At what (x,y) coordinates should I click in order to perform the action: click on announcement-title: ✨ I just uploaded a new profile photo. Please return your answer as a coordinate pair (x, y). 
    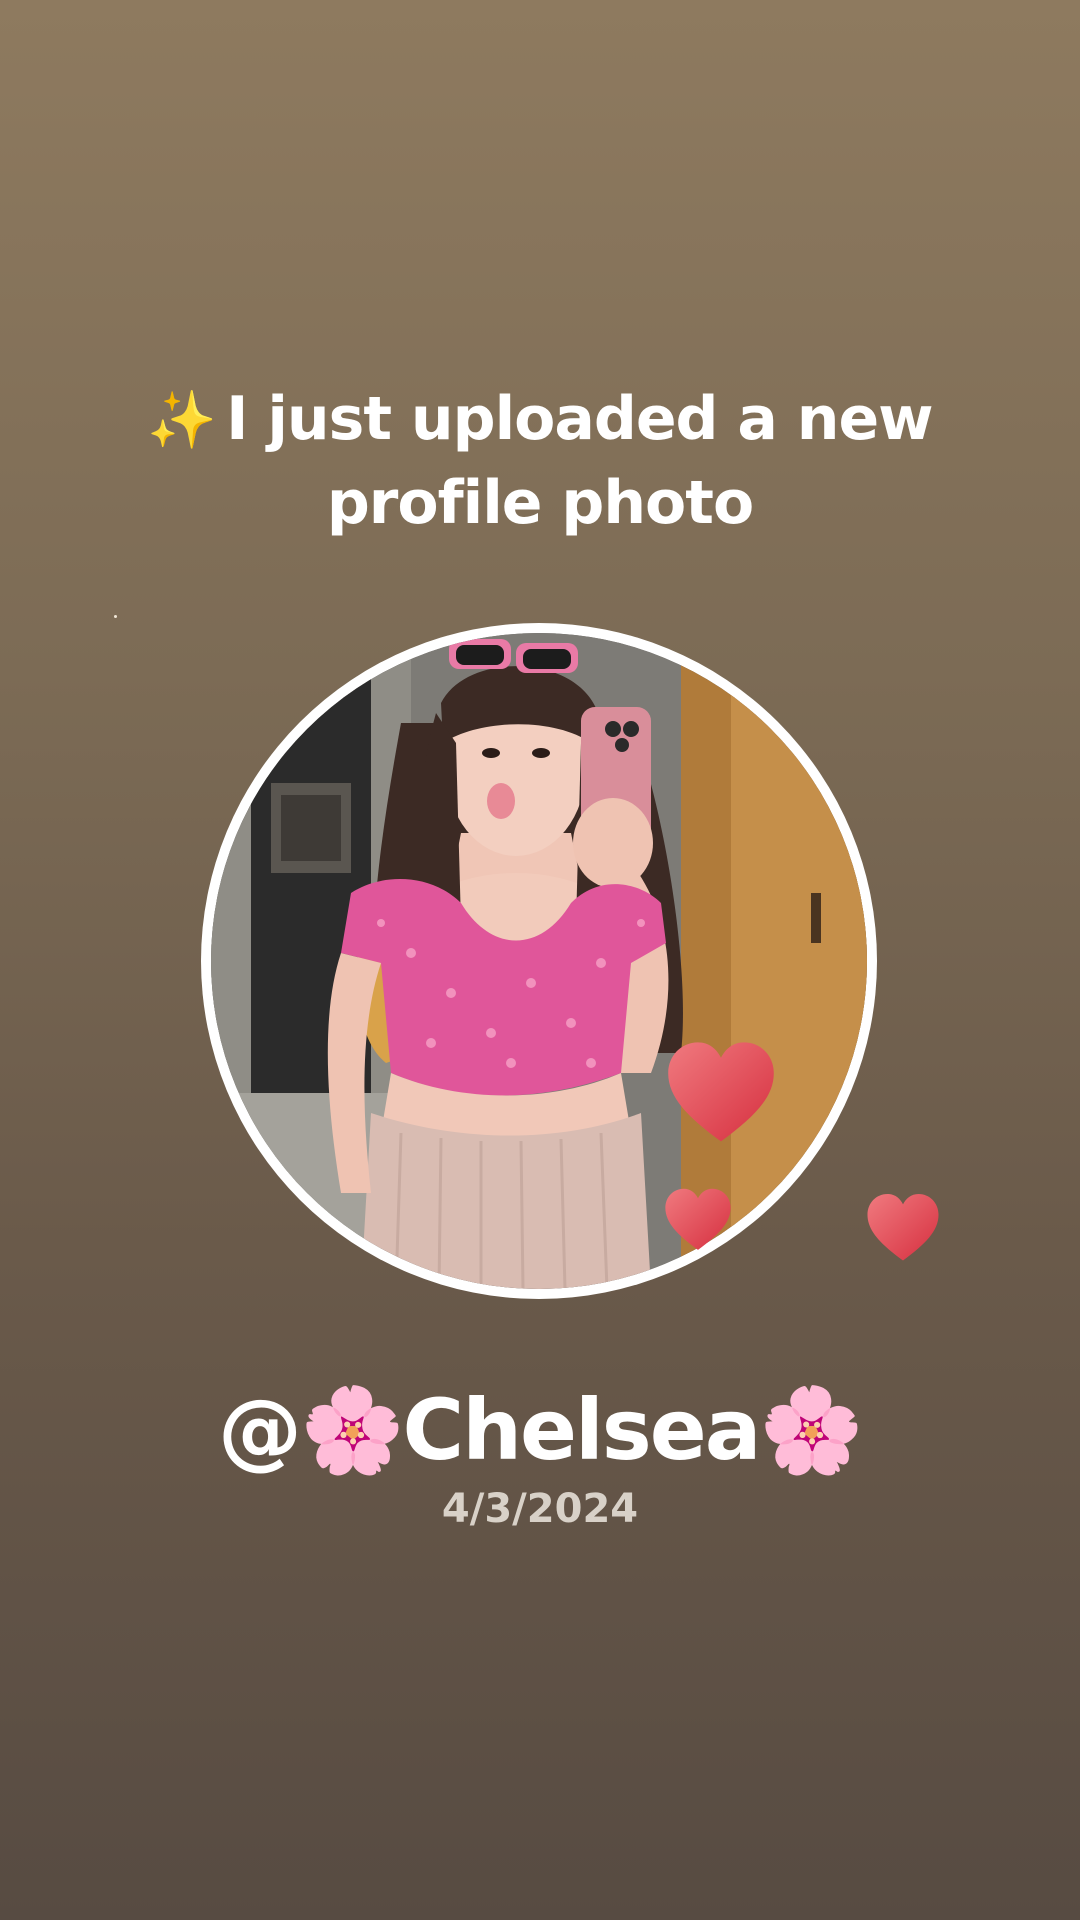
    Looking at the image, I should click on (540, 461).